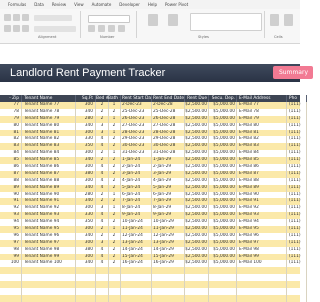  I want to click on table-cell: 14-Jan-29, so click(168, 250).